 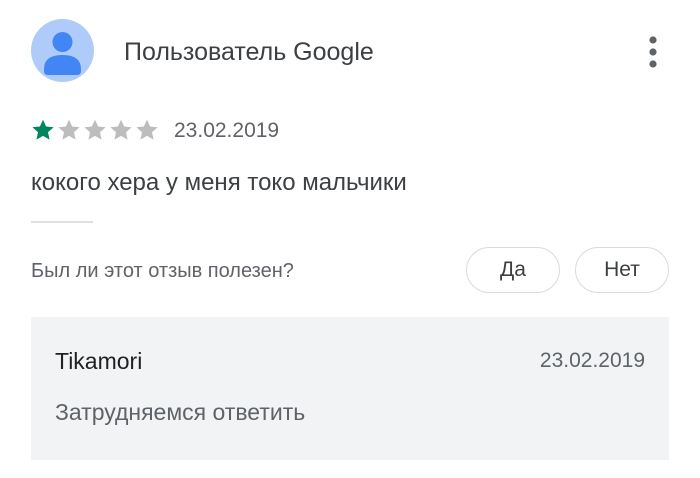 What do you see at coordinates (43, 129) in the screenshot?
I see `star-filled-icon` at bounding box center [43, 129].